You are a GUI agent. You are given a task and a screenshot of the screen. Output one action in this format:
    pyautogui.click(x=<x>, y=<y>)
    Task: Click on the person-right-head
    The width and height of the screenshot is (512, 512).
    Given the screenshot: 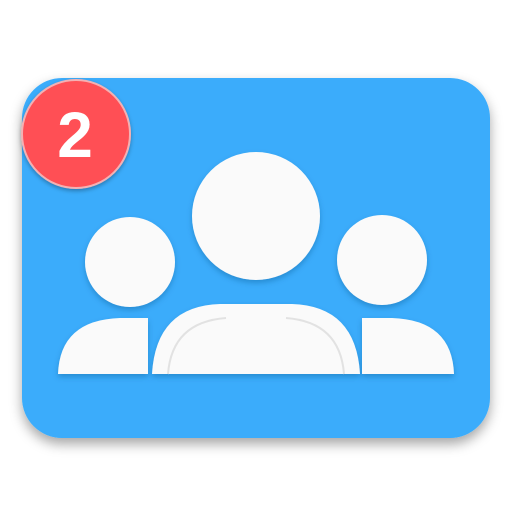 What is the action you would take?
    pyautogui.click(x=382, y=260)
    